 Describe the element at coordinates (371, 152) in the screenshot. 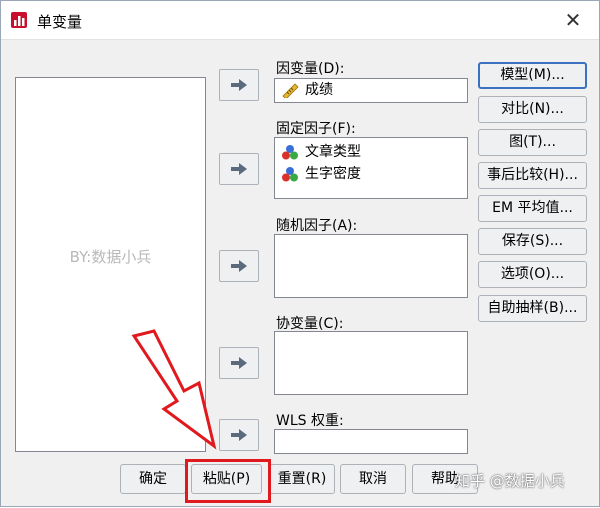

I see `list-item: 文章类型` at that location.